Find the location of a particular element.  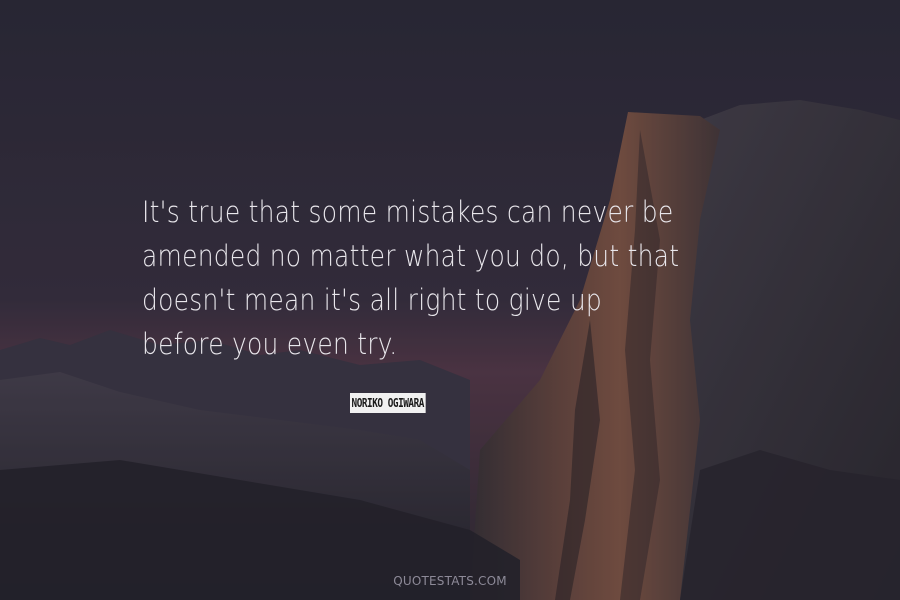

site-watermark: QUOTESTATS.COM is located at coordinates (450, 581).